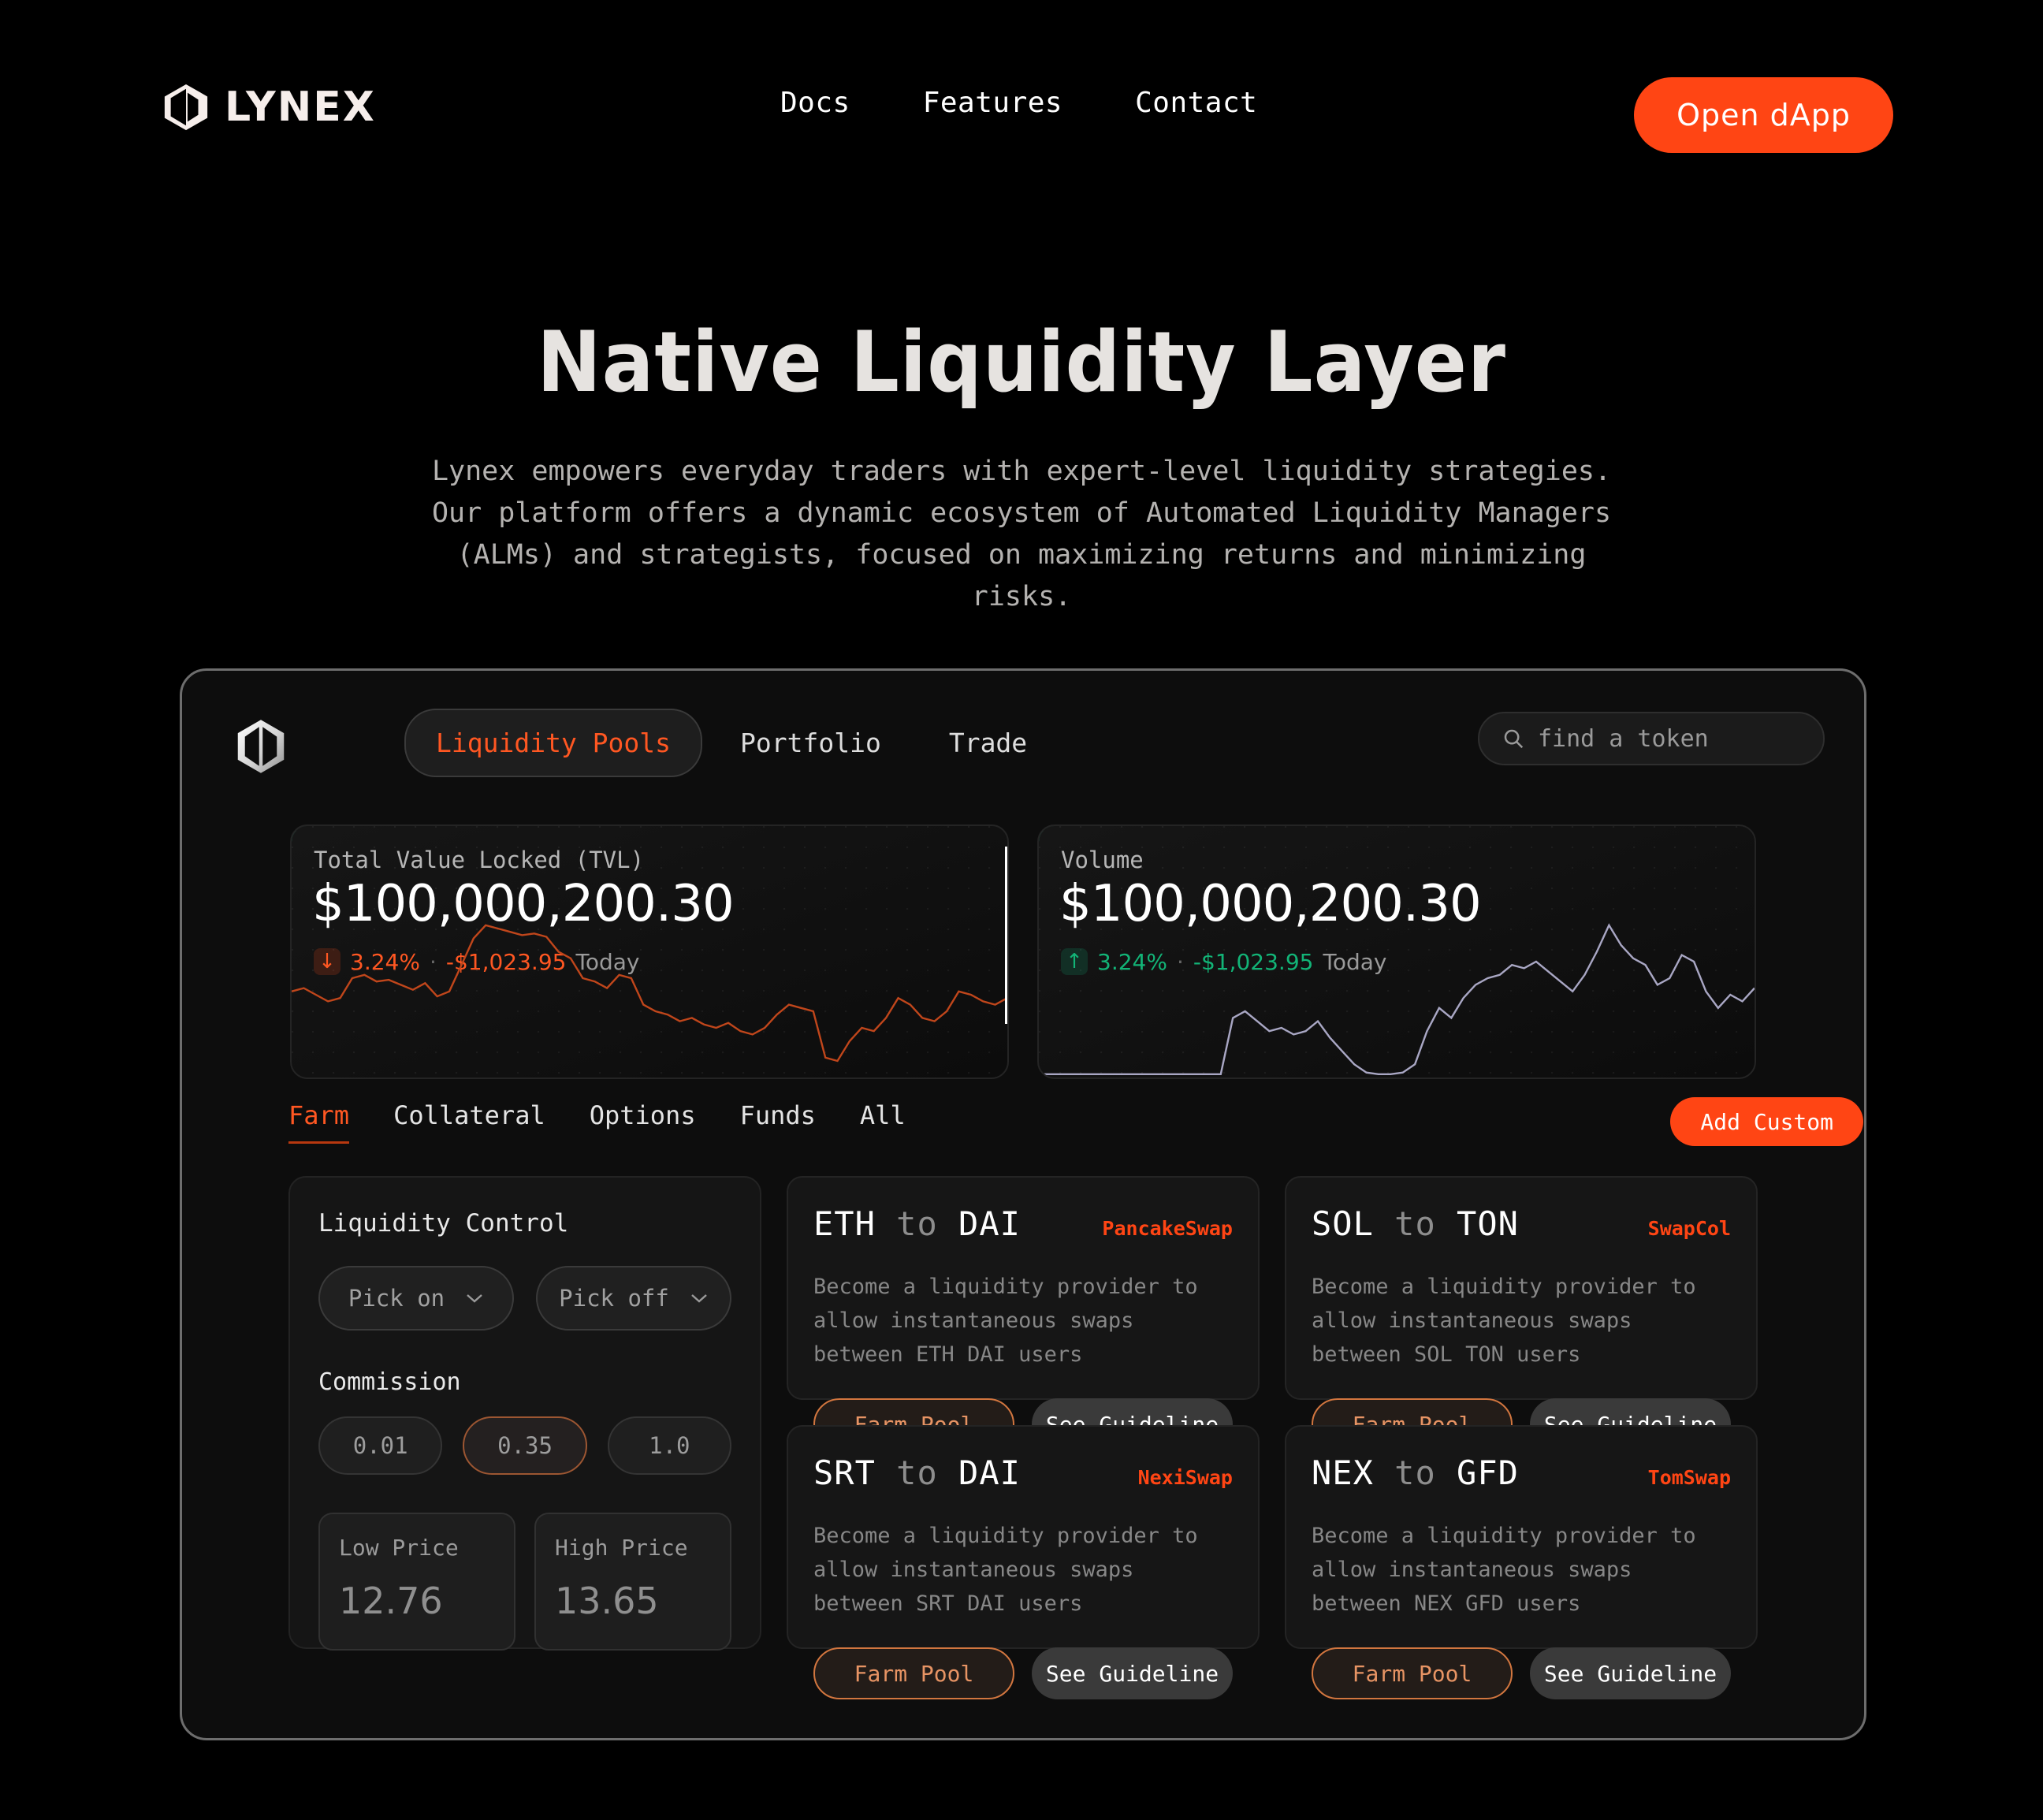 The height and width of the screenshot is (1820, 2043). I want to click on chart-cursor-line, so click(1006, 935).